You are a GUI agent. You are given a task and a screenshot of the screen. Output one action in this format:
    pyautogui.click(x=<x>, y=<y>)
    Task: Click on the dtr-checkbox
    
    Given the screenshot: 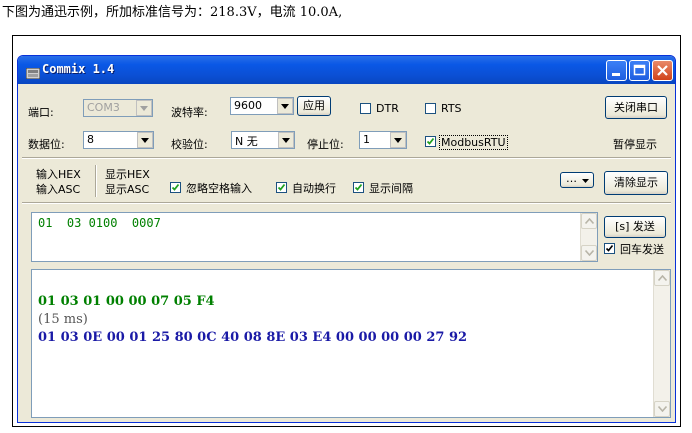 What is the action you would take?
    pyautogui.click(x=365, y=108)
    